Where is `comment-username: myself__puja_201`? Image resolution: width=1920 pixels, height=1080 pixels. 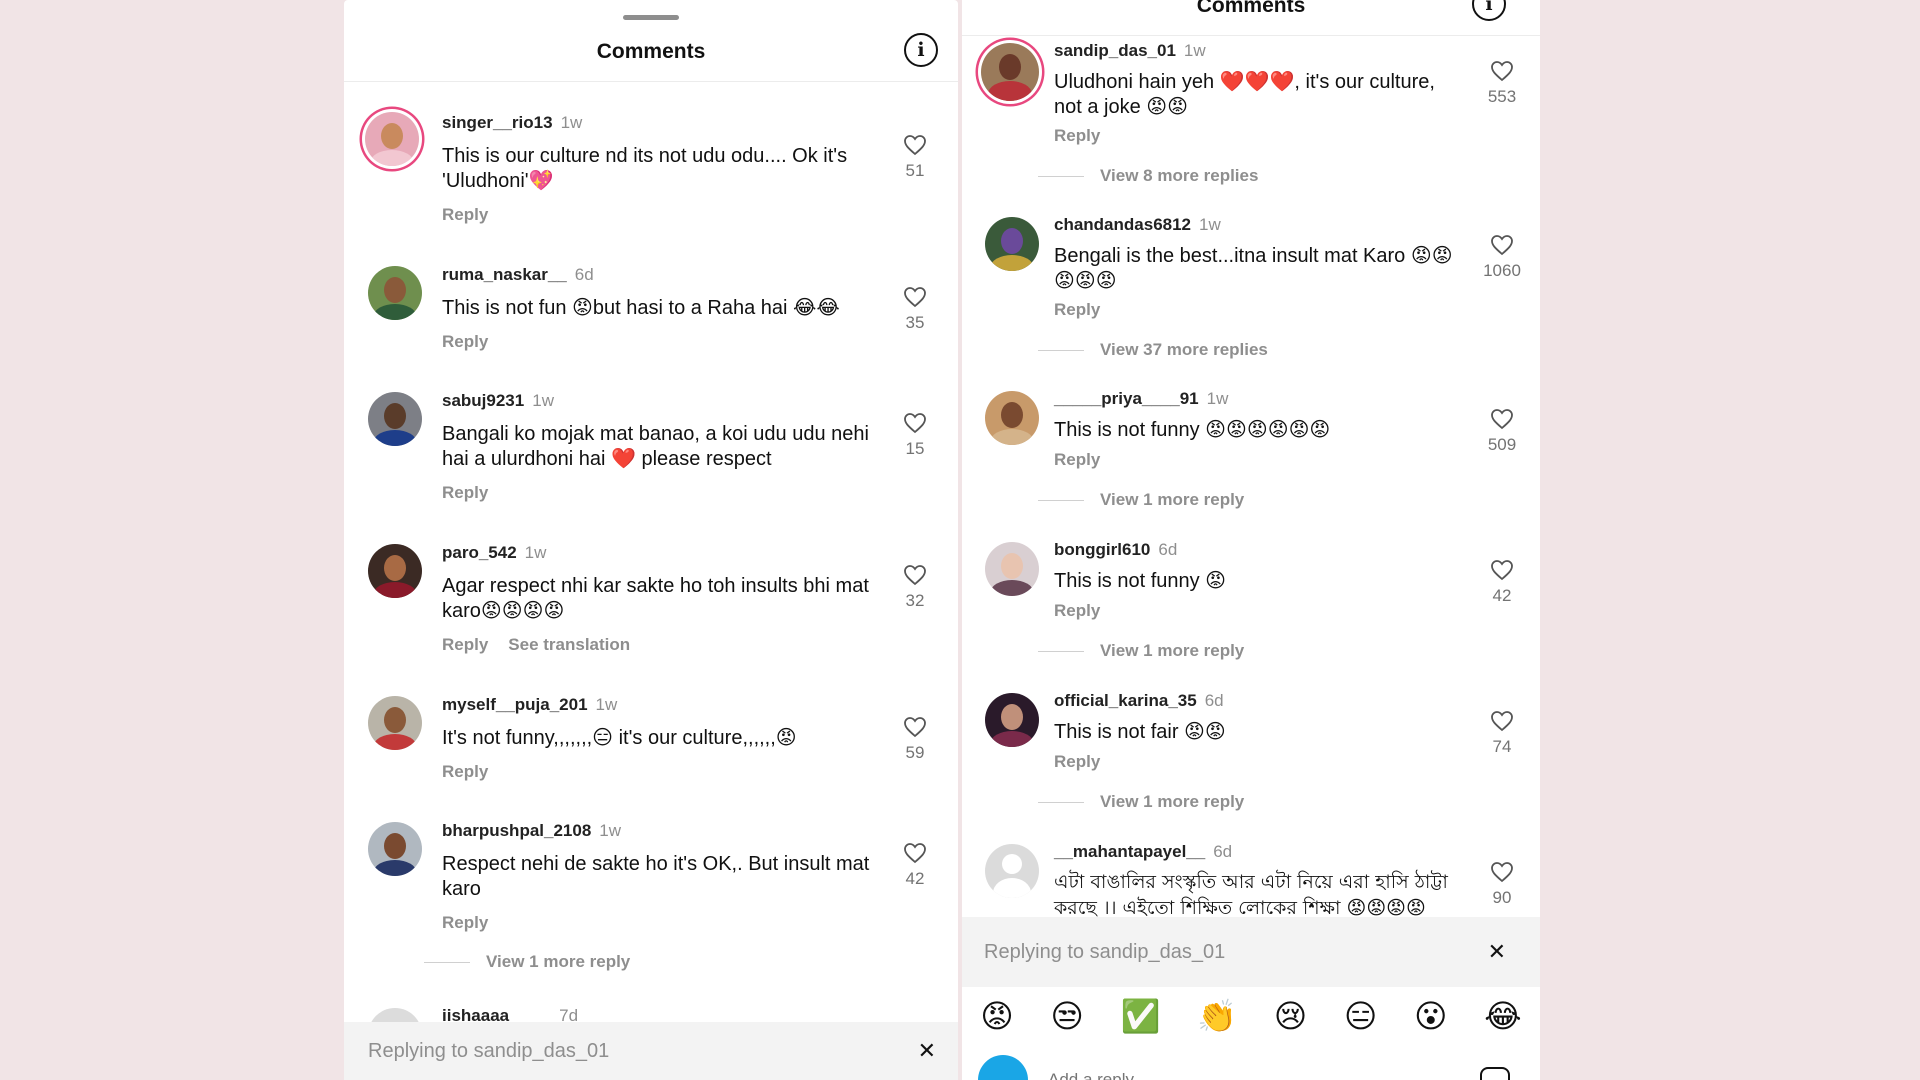 comment-username: myself__puja_201 is located at coordinates (515, 704).